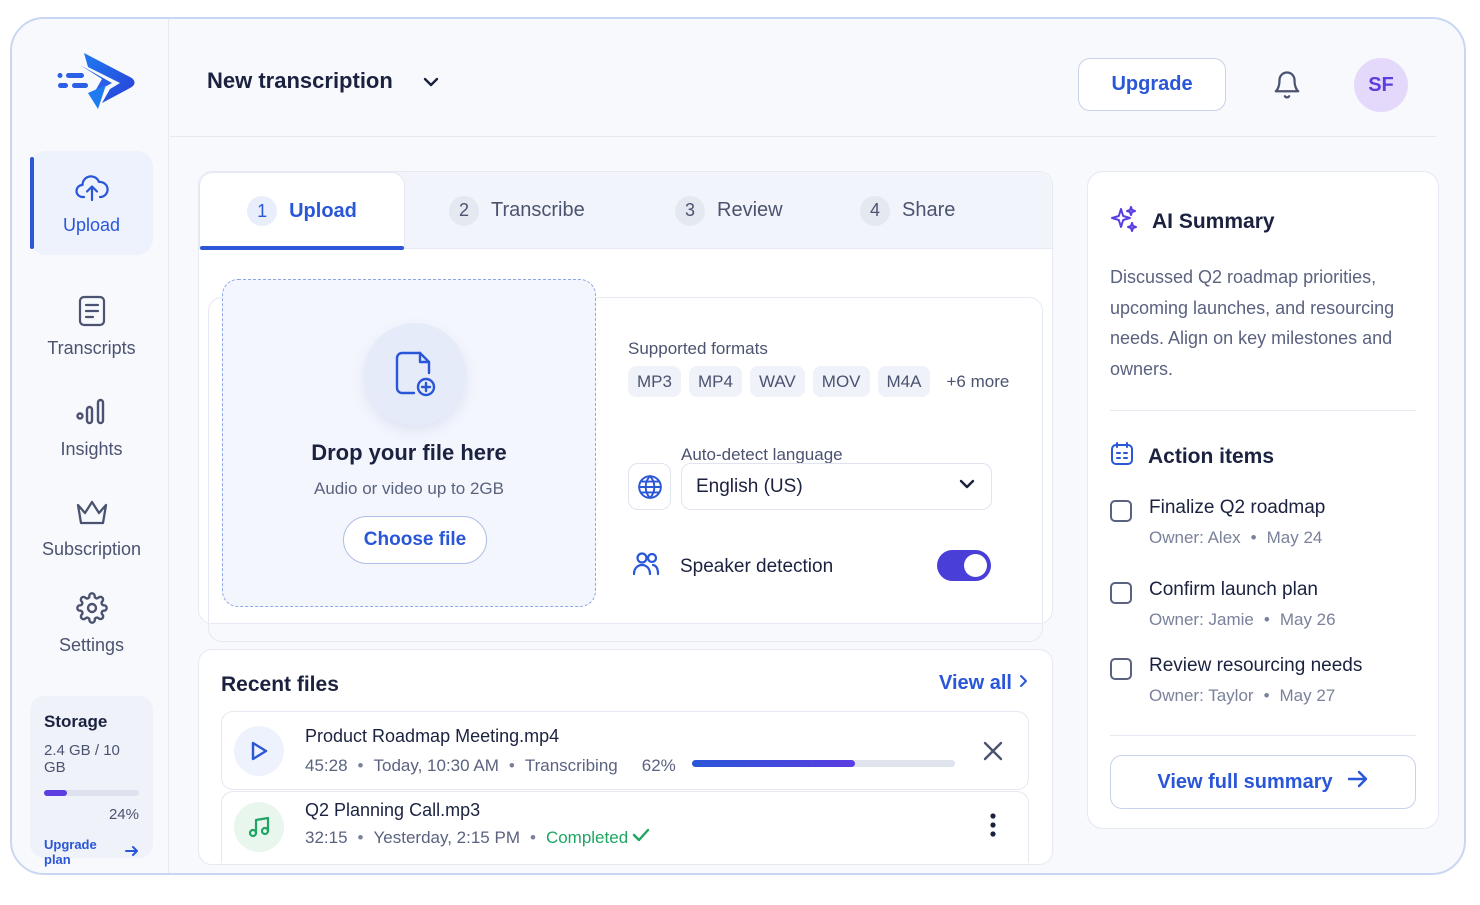  Describe the element at coordinates (646, 566) in the screenshot. I see `users-icon` at that location.